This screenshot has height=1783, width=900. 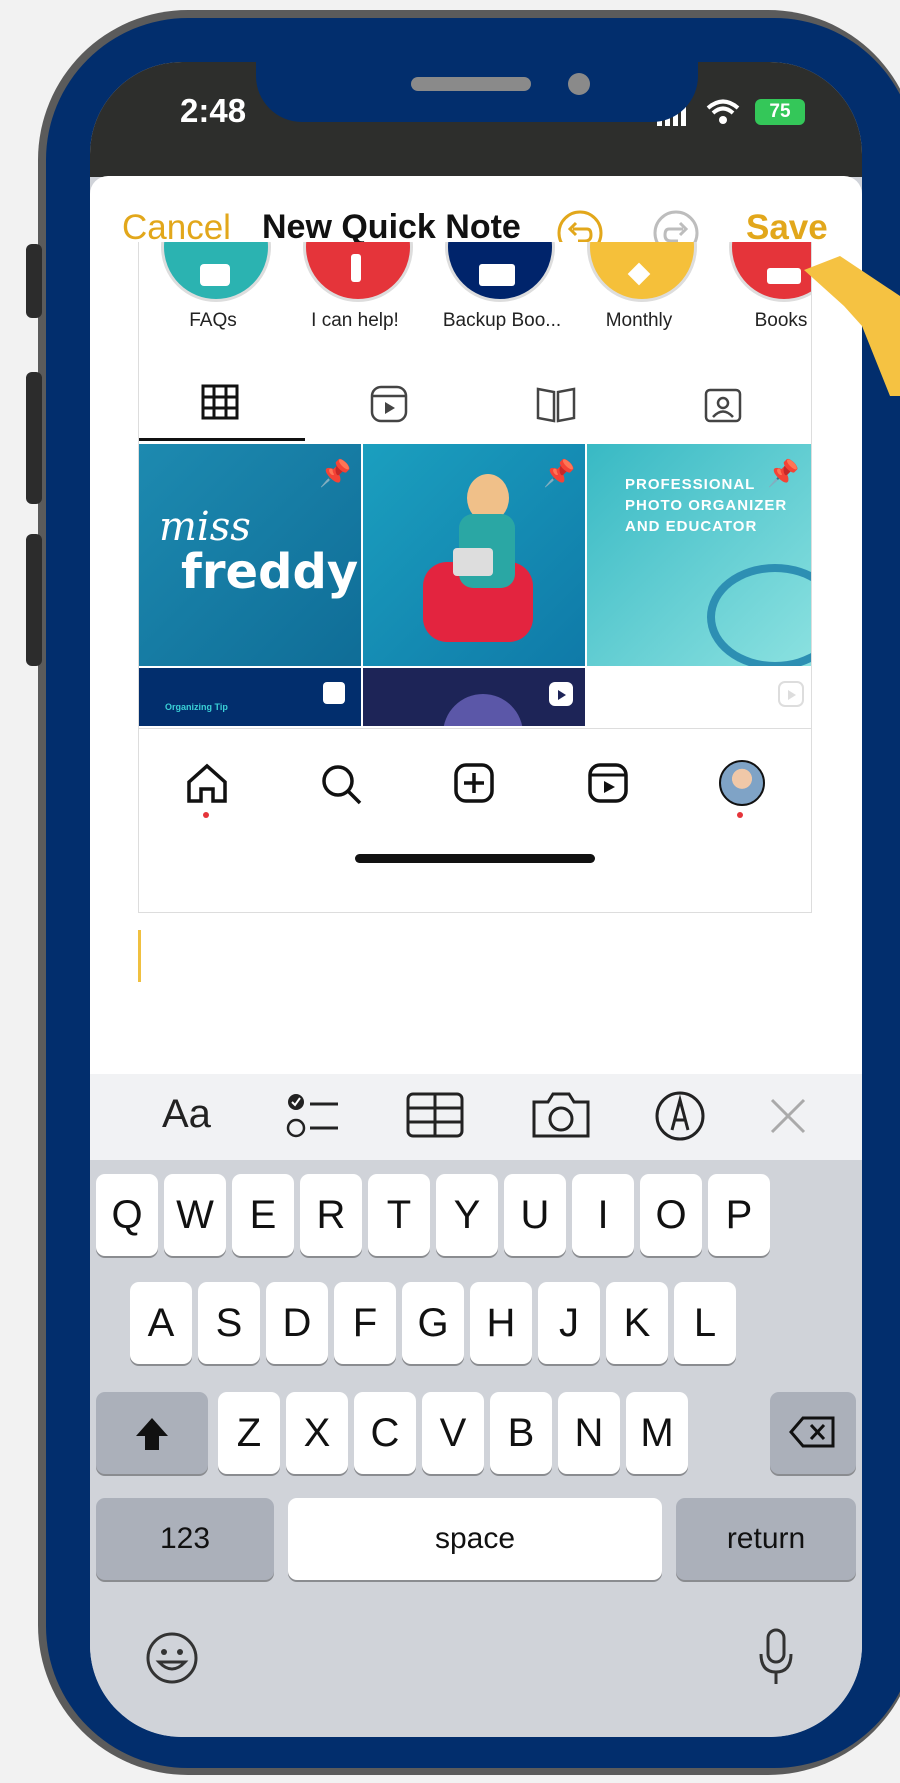 I want to click on key-a: A, so click(x=161, y=1323).